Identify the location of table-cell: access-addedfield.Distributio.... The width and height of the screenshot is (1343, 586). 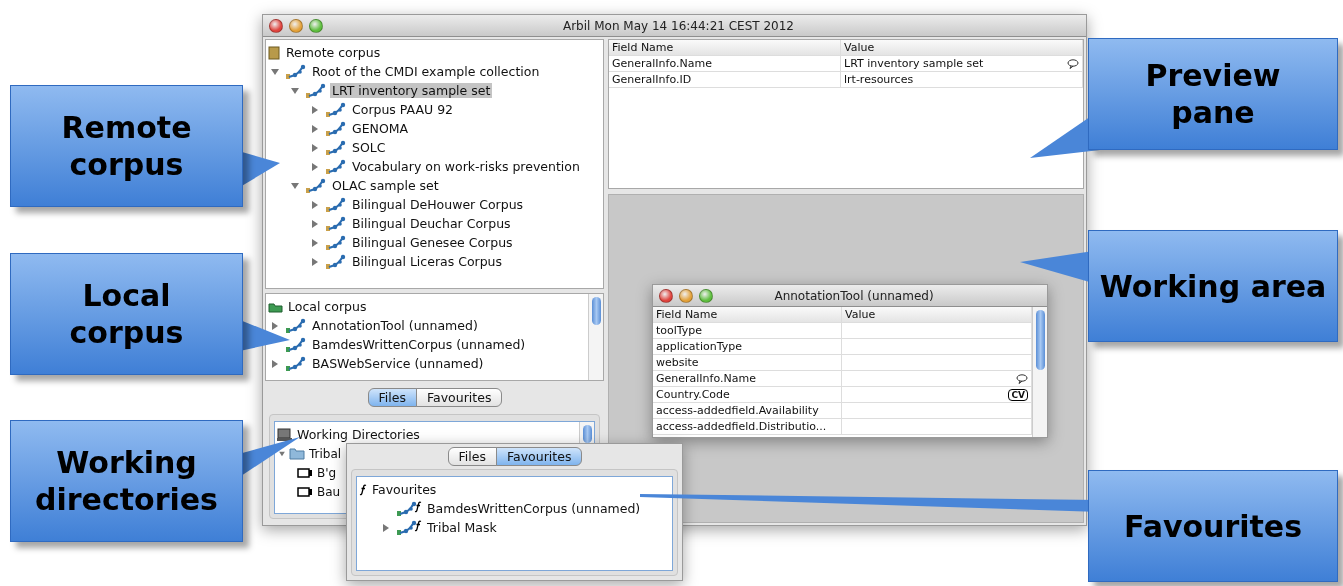
(747, 426).